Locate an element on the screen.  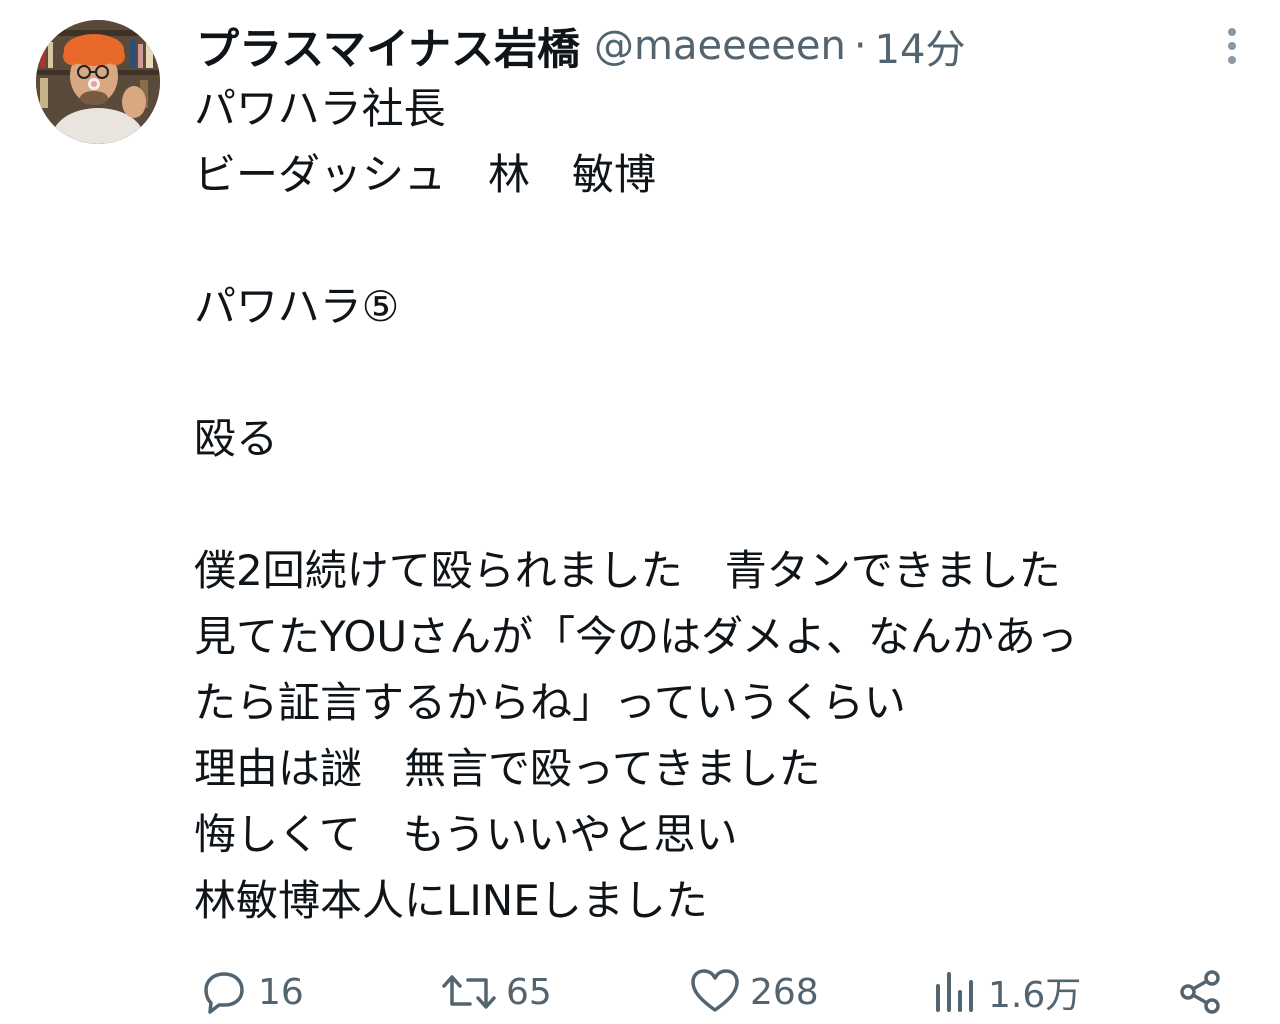
tweet-action-bar: 16 65 268 1.6万 is located at coordinates (716, 992).